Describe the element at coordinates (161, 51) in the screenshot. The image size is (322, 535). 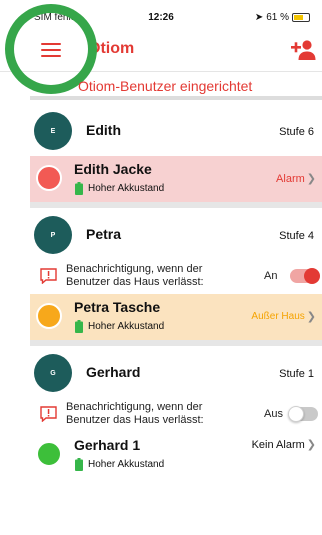
I see `app-bar: Otiom` at that location.